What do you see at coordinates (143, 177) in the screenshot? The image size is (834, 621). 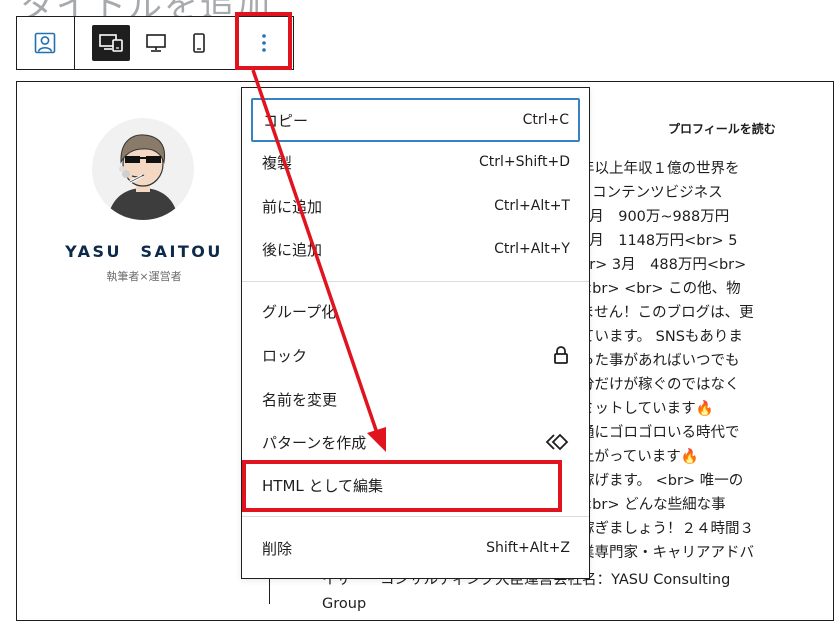 I see `avatar-illustration` at bounding box center [143, 177].